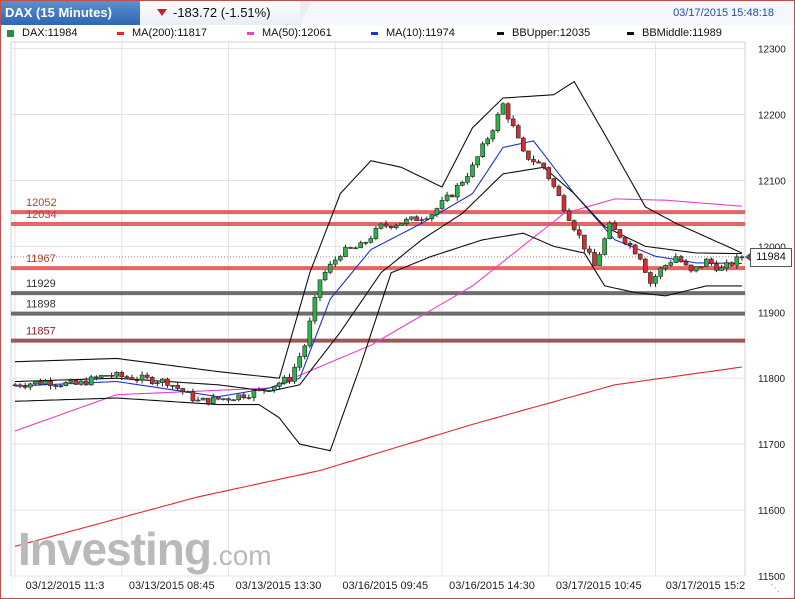 This screenshot has height=599, width=795. I want to click on level-label: 11929, so click(41, 284).